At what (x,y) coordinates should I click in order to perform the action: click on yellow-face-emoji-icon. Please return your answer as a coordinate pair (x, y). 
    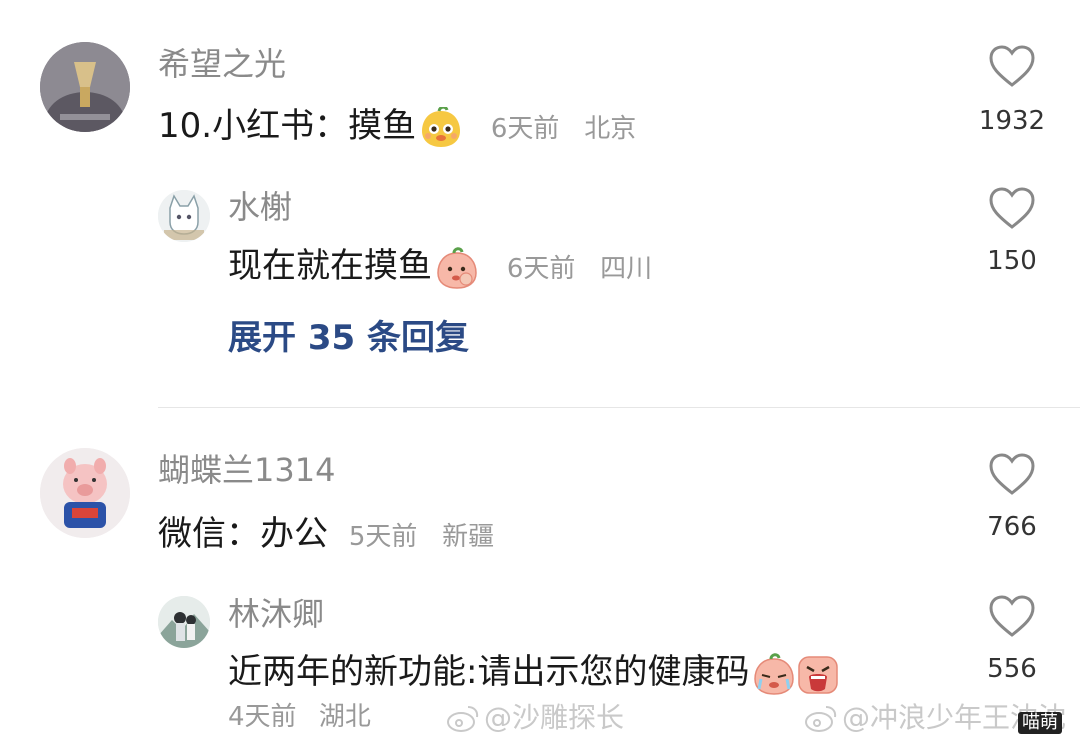
    Looking at the image, I should click on (441, 127).